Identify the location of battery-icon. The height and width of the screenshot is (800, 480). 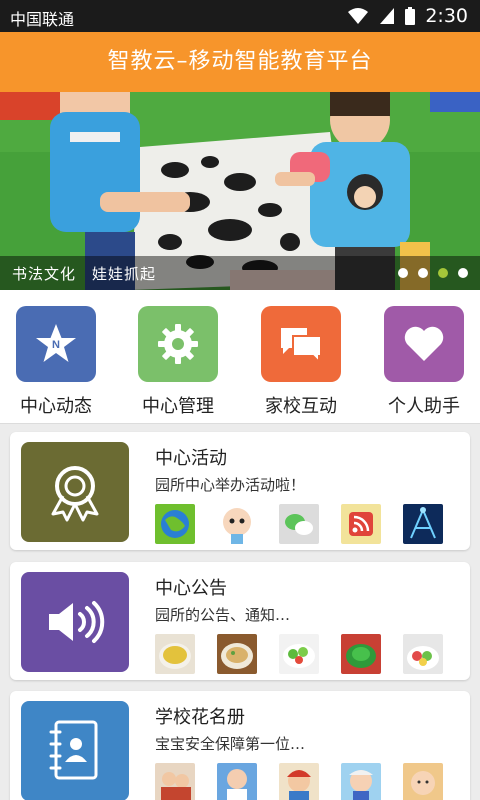
(410, 16).